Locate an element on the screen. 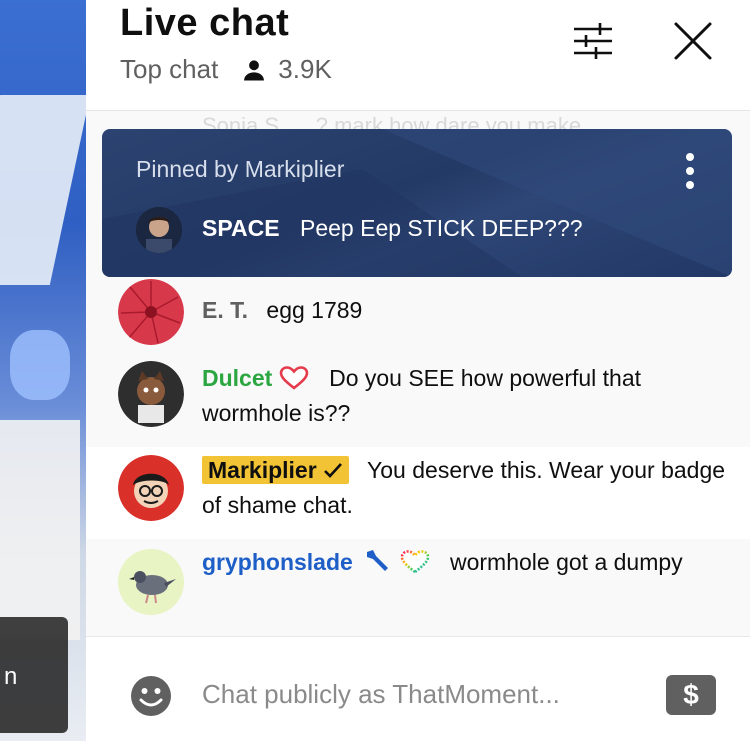 This screenshot has height=742, width=750. super-chat-button: $ is located at coordinates (691, 695).